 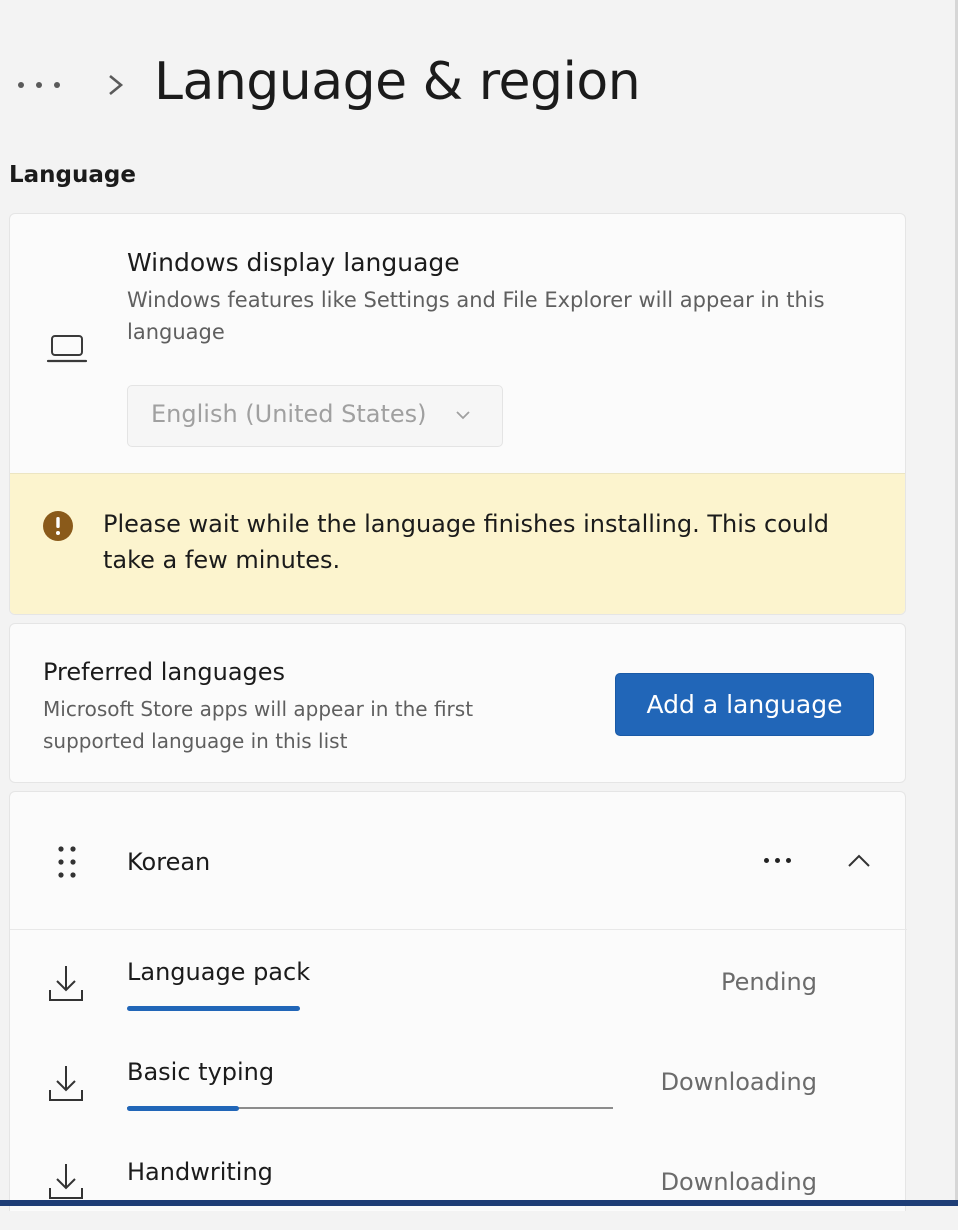 What do you see at coordinates (201, 1072) in the screenshot?
I see `feature-name: Basic typing` at bounding box center [201, 1072].